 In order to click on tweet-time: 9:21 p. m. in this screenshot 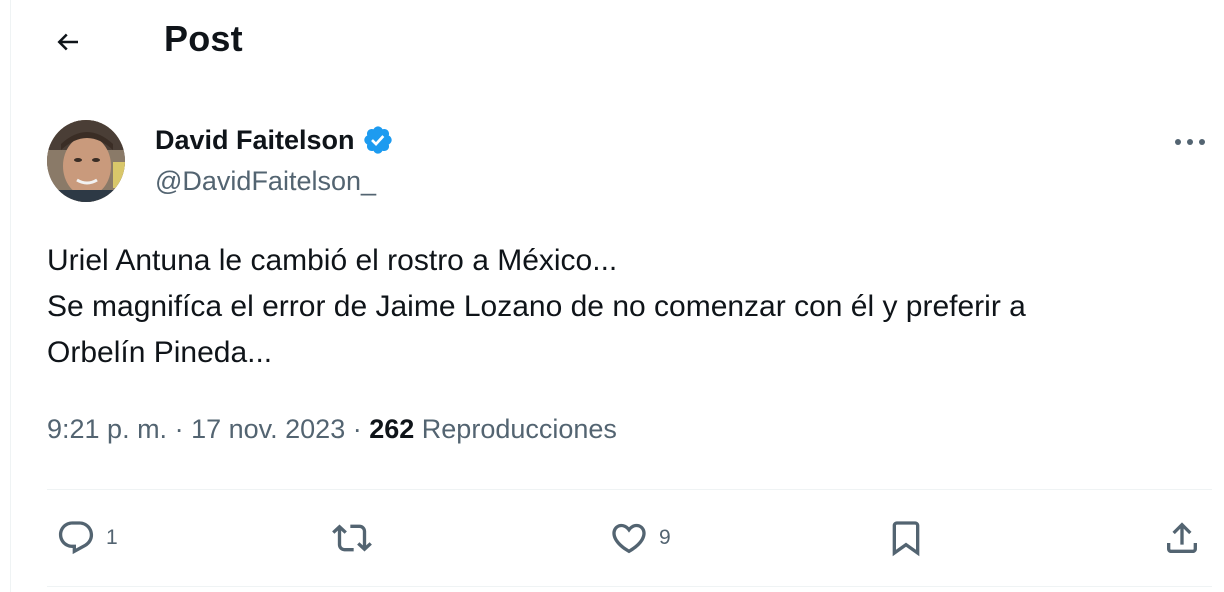, I will do `click(107, 429)`.